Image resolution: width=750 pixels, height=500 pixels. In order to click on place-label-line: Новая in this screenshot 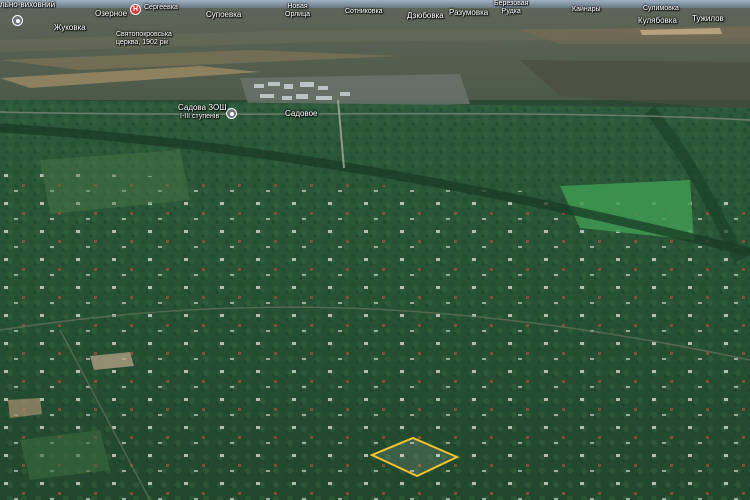, I will do `click(297, 6)`.